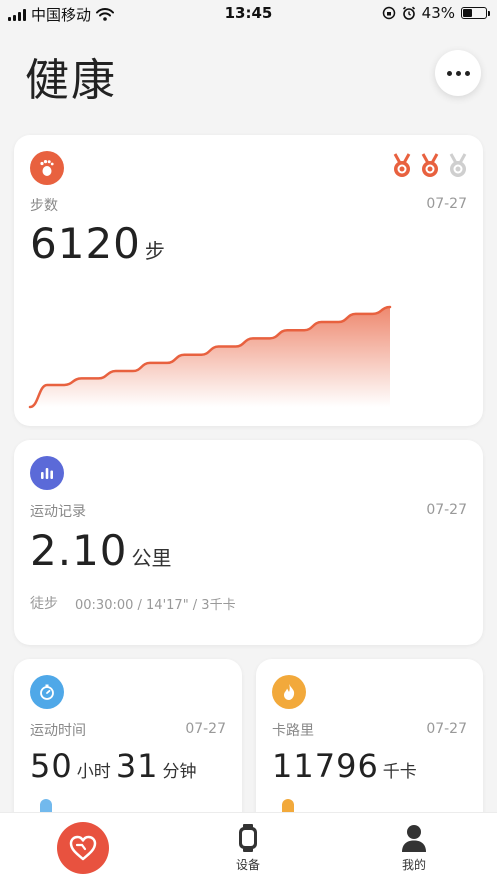 This screenshot has width=497, height=883. What do you see at coordinates (248, 13) in the screenshot?
I see `status-bar: 中国移动 13:45 43%` at bounding box center [248, 13].